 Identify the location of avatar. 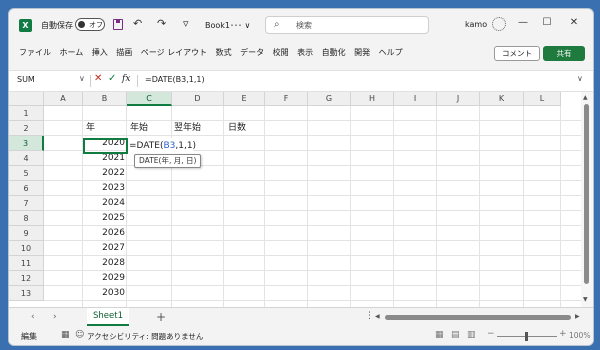
(499, 24).